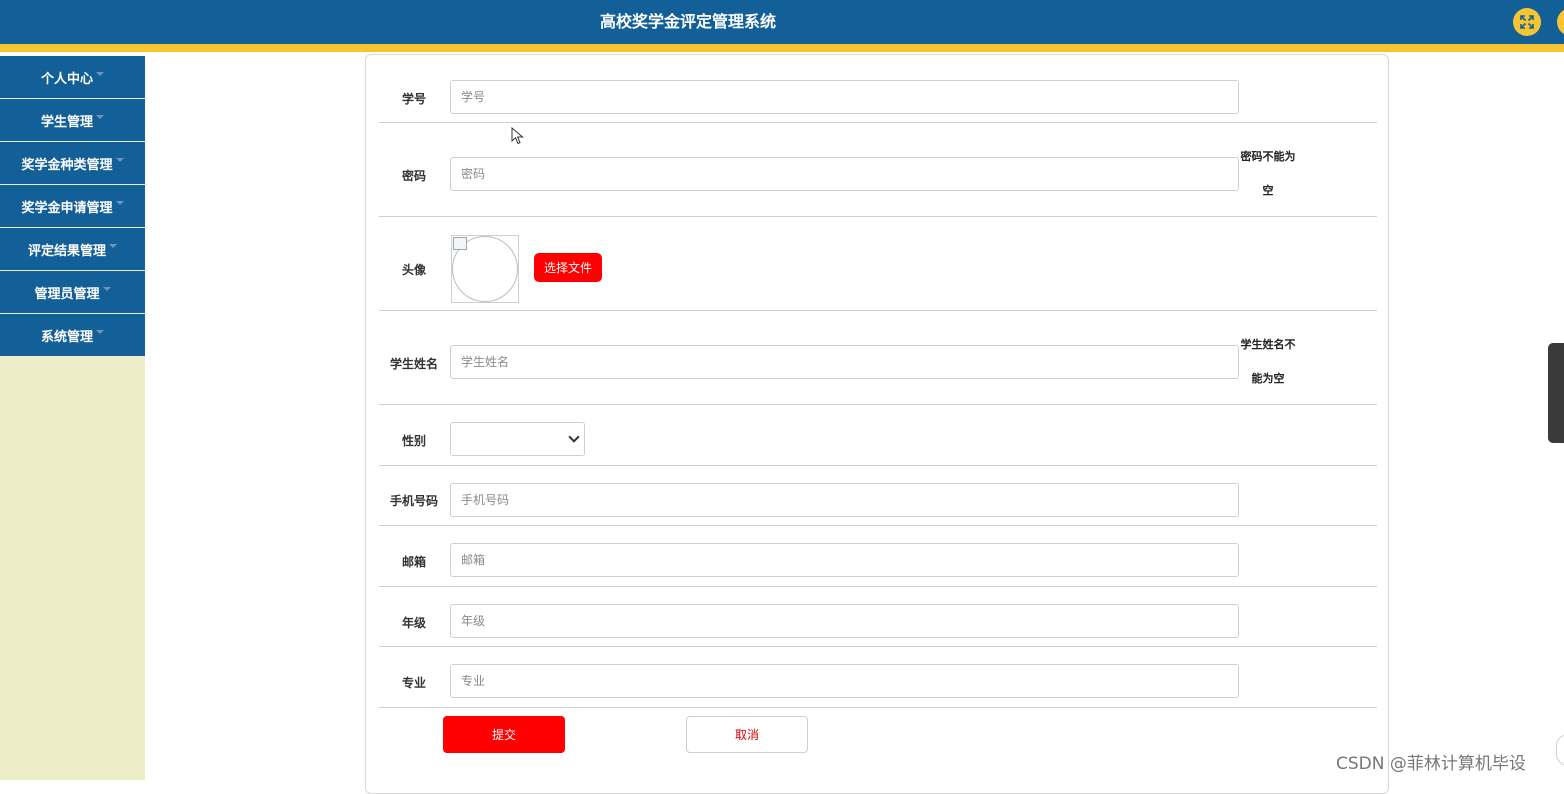 This screenshot has width=1564, height=794. I want to click on sidebar-item-scholarship-types: 奖学金种类管理, so click(72, 163).